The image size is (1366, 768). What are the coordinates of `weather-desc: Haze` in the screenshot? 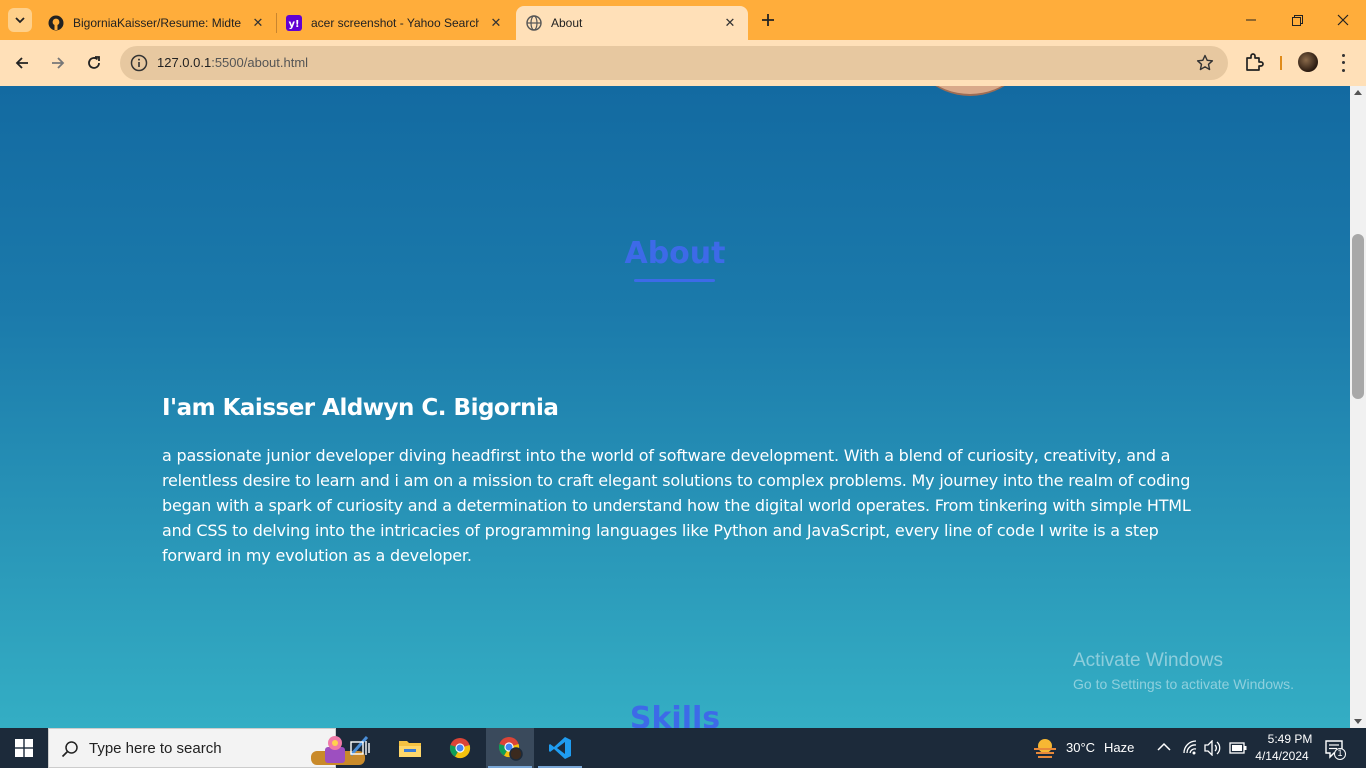 It's located at (1119, 747).